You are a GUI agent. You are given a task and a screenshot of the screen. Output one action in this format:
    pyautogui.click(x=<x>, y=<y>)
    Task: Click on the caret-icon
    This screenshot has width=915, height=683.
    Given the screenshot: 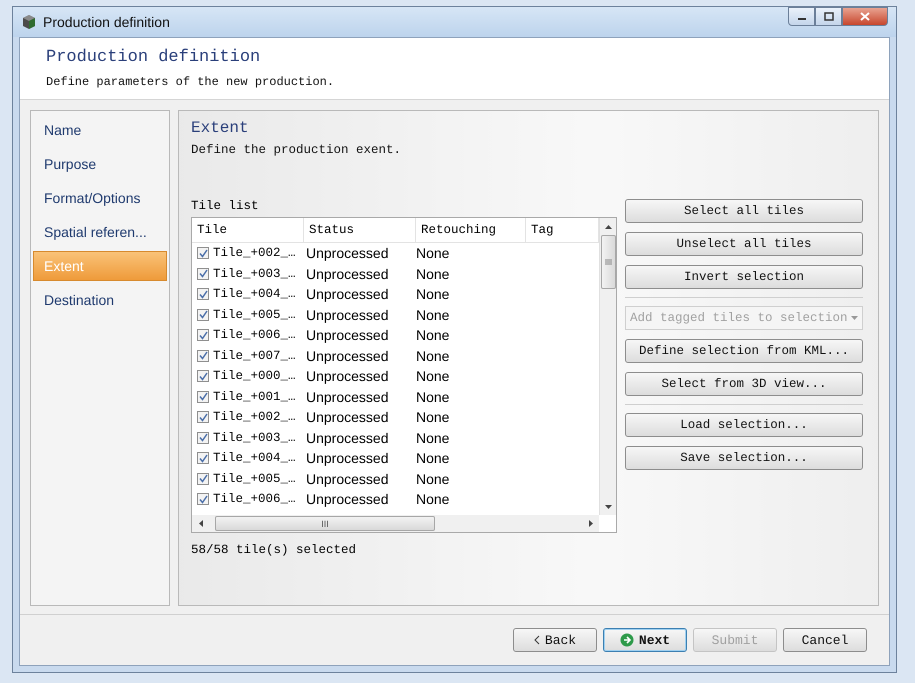 What is the action you would take?
    pyautogui.click(x=854, y=318)
    